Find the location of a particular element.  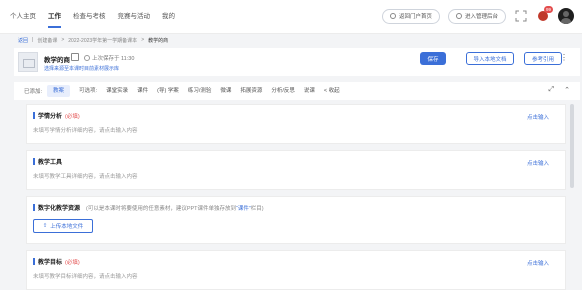

section-title: 教学工具 is located at coordinates (47, 161).